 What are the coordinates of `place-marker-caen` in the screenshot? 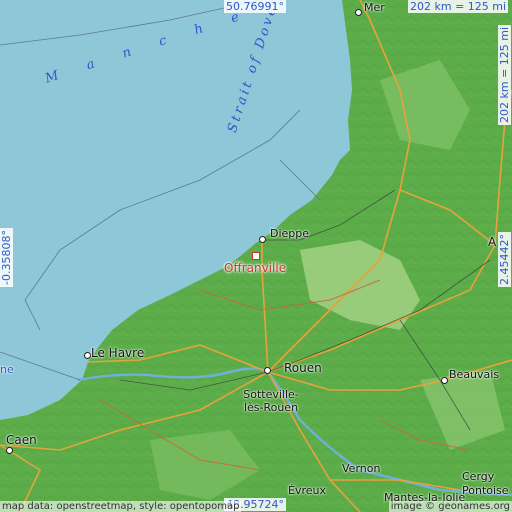 It's located at (9, 450).